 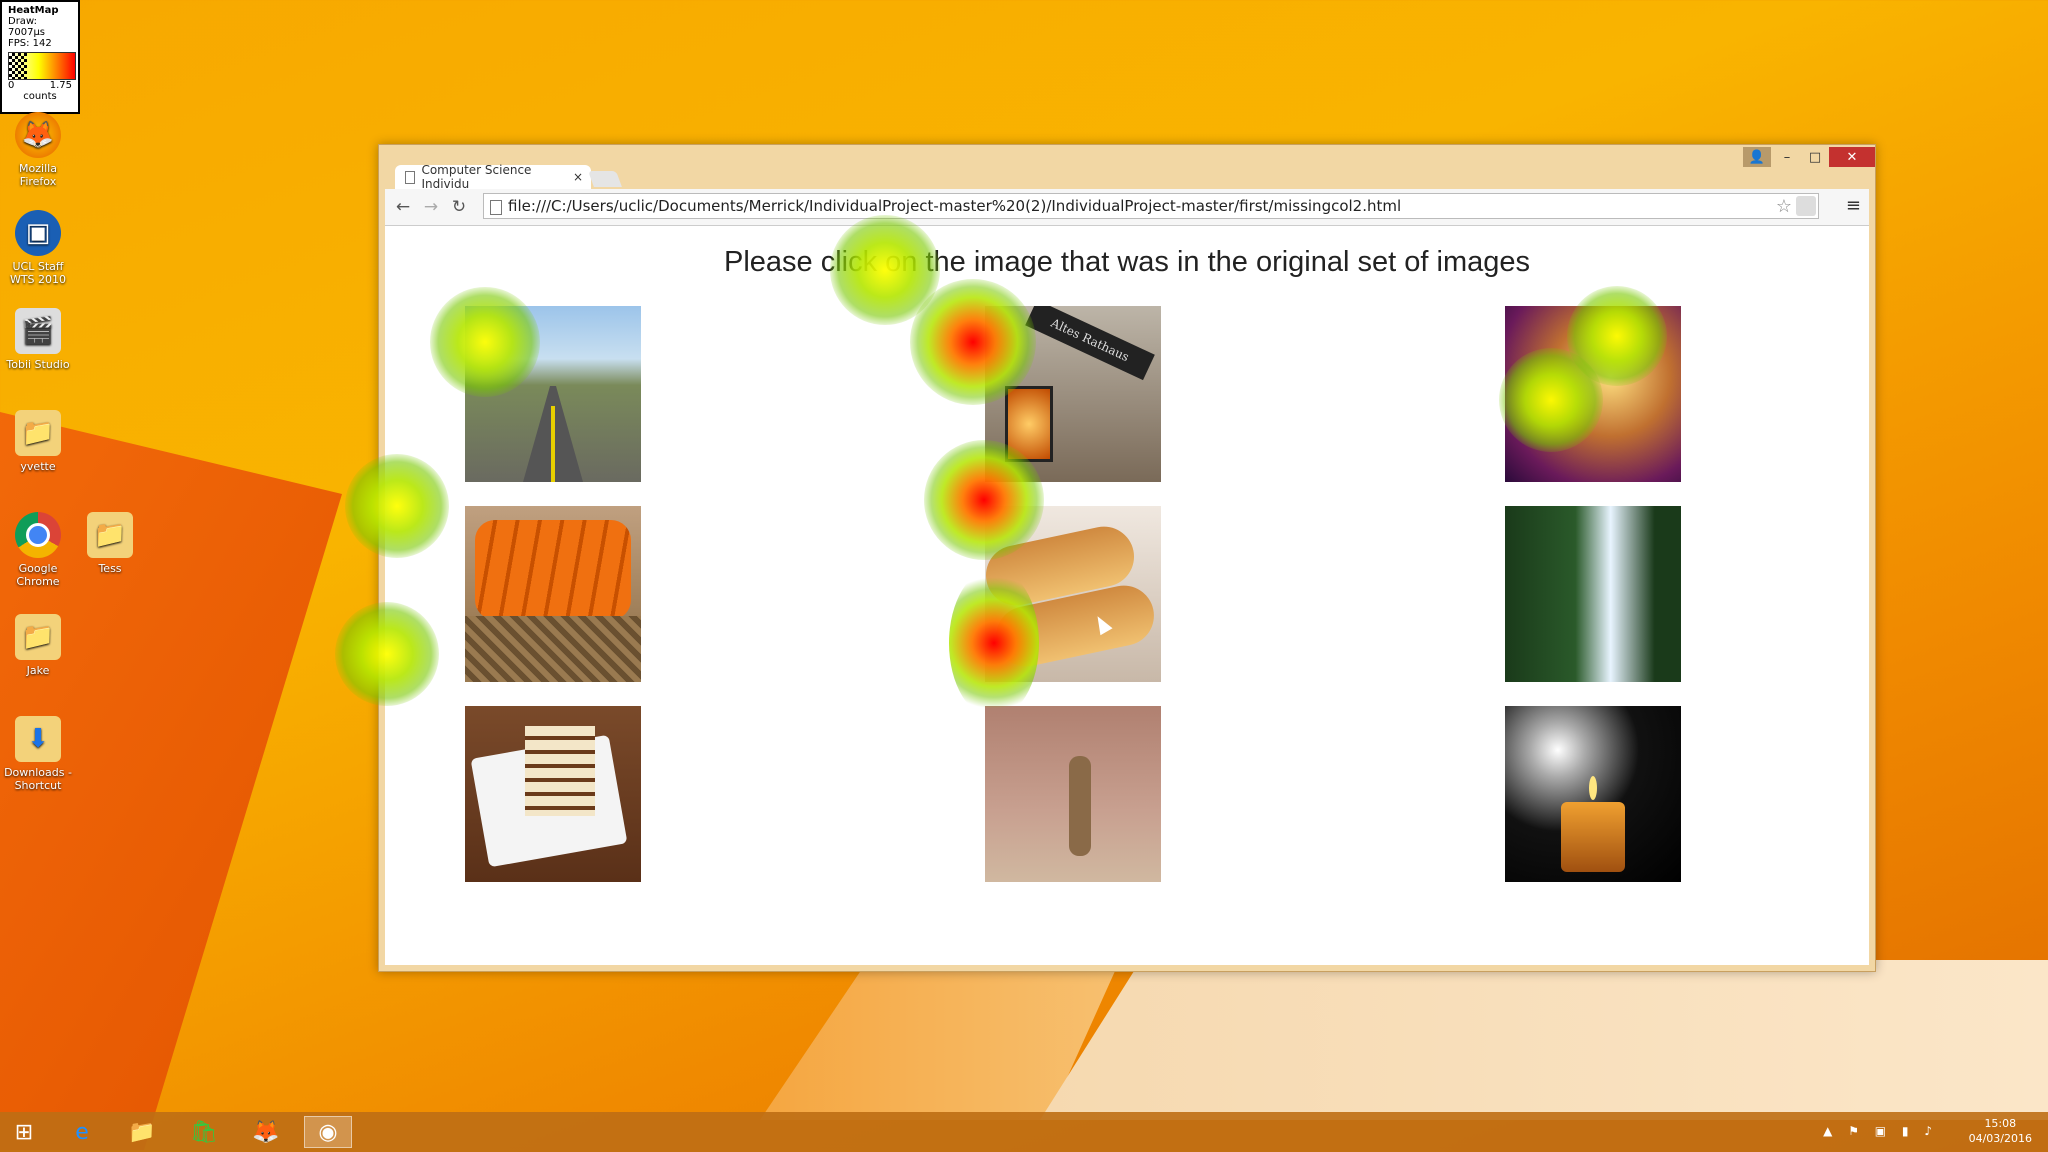 I want to click on desktop-icon-ucl-staff-wts: ▣ UCL Staff WTS 2010, so click(x=38, y=248).